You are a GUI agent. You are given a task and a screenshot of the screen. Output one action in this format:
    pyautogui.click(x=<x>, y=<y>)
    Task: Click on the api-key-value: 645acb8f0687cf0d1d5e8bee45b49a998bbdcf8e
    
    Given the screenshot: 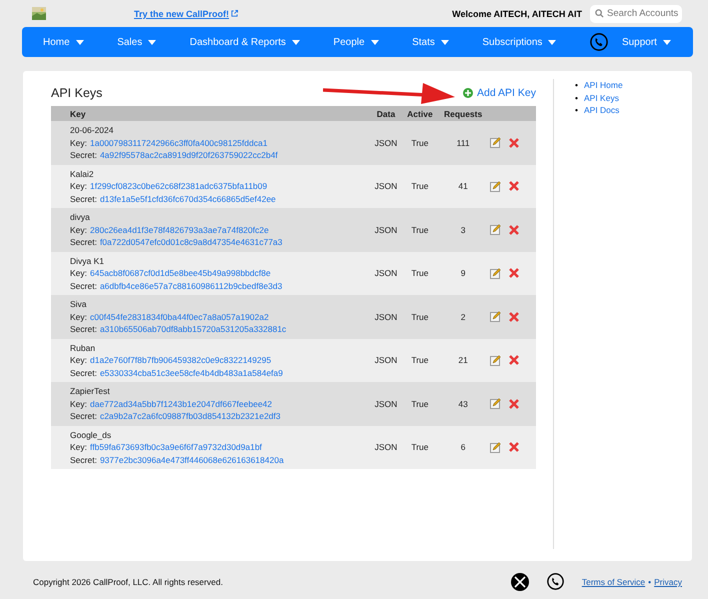 What is the action you would take?
    pyautogui.click(x=180, y=273)
    